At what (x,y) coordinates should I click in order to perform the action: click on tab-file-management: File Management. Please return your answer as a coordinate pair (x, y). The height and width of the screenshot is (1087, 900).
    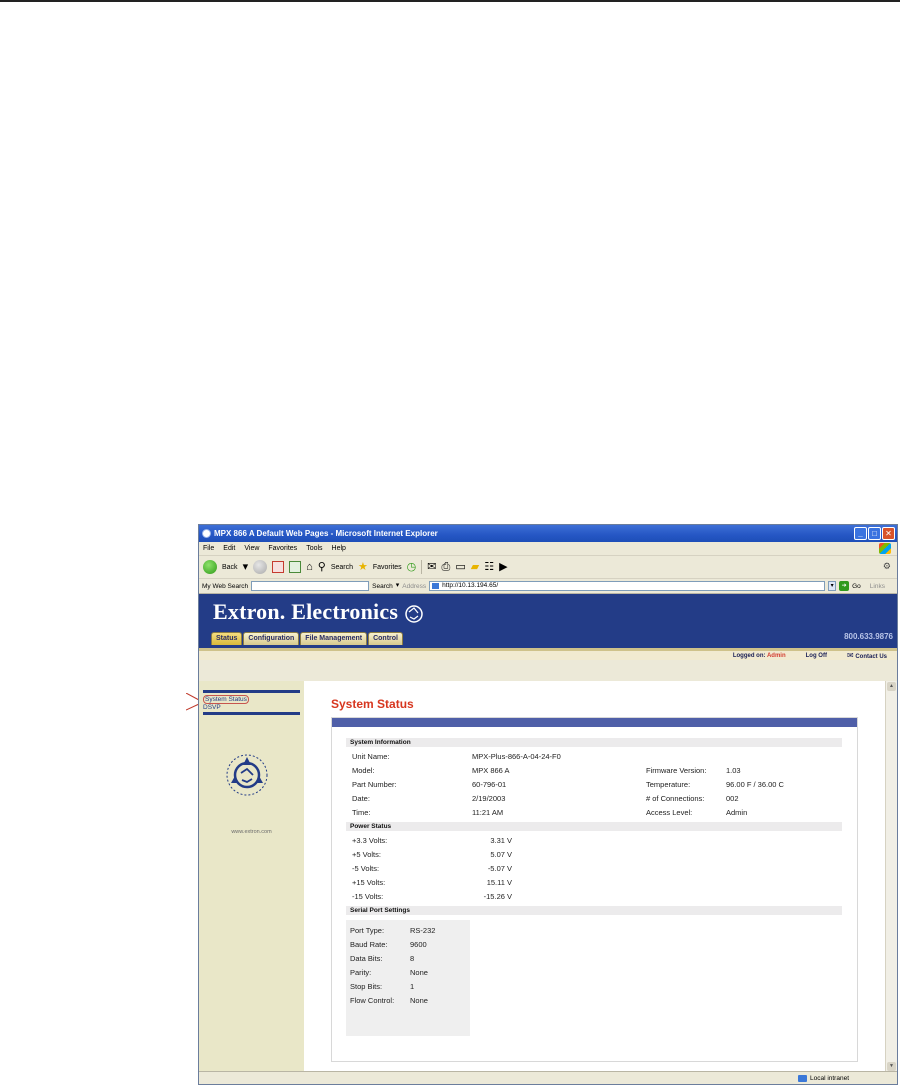
    Looking at the image, I should click on (334, 638).